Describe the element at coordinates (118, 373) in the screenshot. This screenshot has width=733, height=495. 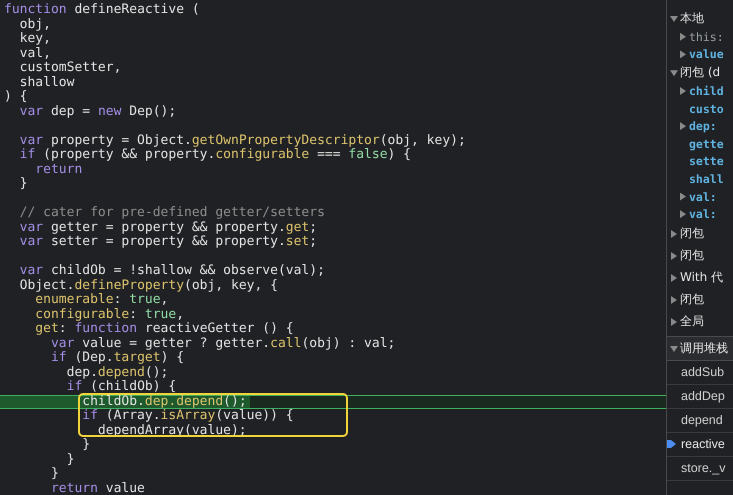
I see `code-line: dep.depend();` at that location.